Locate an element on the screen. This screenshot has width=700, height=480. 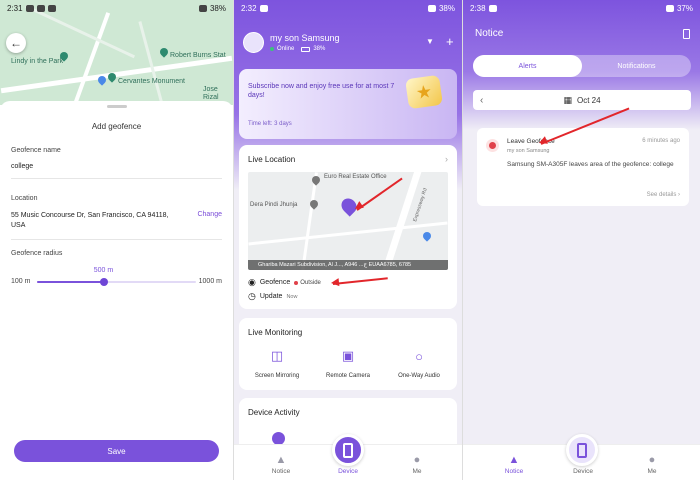
status-time: 2:38 is located at coordinates (478, 8).